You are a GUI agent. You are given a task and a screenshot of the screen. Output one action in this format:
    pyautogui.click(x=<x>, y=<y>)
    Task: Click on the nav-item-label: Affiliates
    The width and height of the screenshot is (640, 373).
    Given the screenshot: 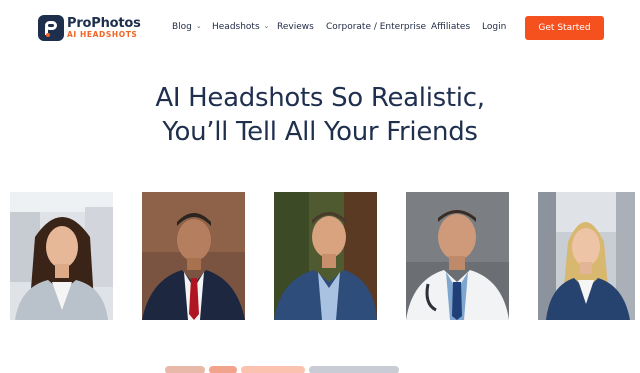 What is the action you would take?
    pyautogui.click(x=451, y=27)
    